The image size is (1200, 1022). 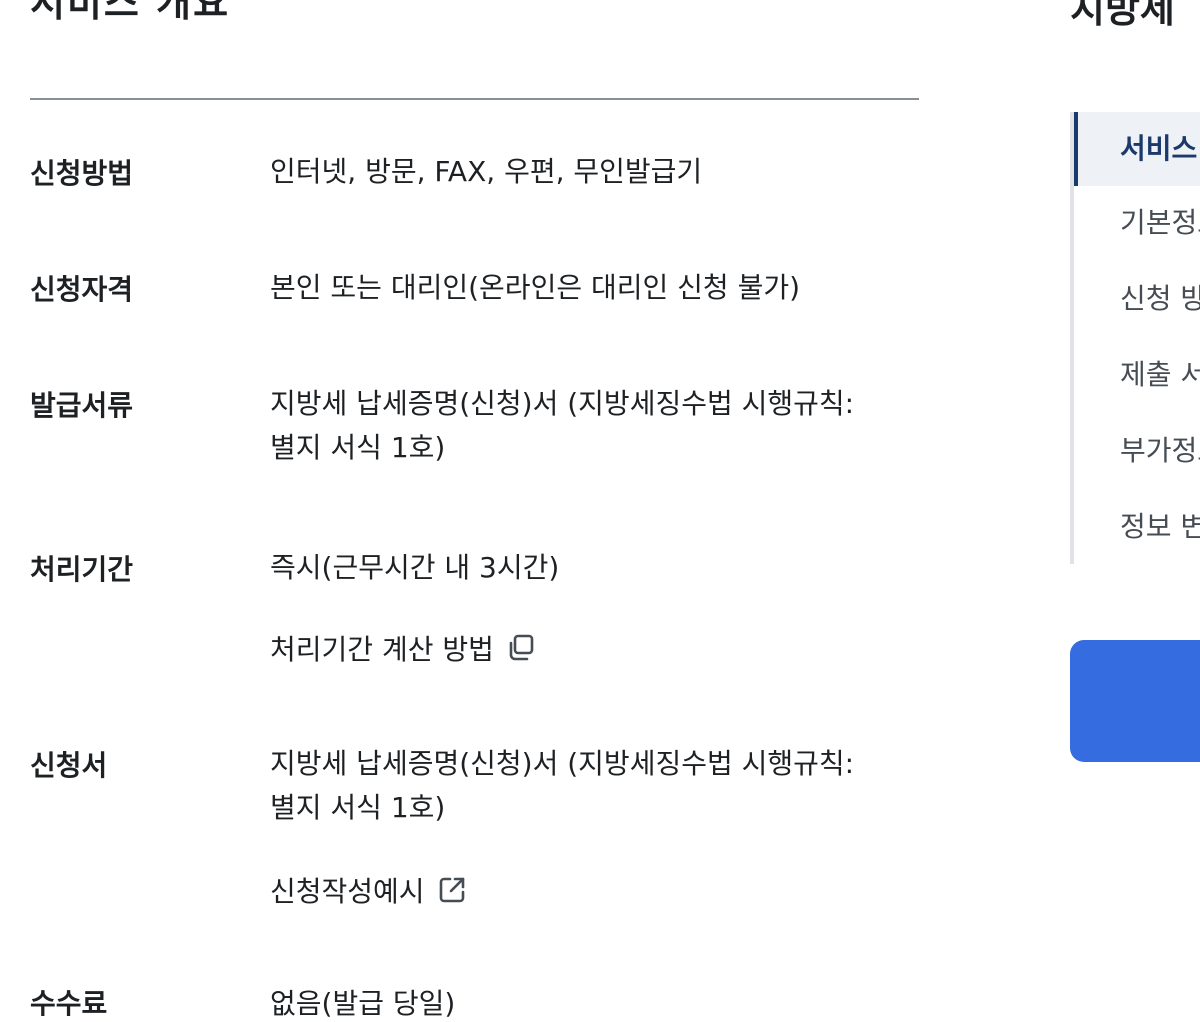 I want to click on apply-button, so click(x=1135, y=701).